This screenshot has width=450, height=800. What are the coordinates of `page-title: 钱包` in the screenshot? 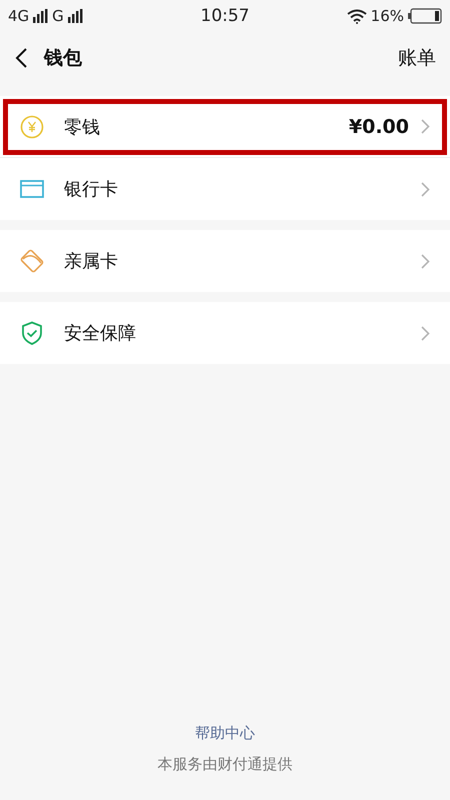 It's located at (63, 58).